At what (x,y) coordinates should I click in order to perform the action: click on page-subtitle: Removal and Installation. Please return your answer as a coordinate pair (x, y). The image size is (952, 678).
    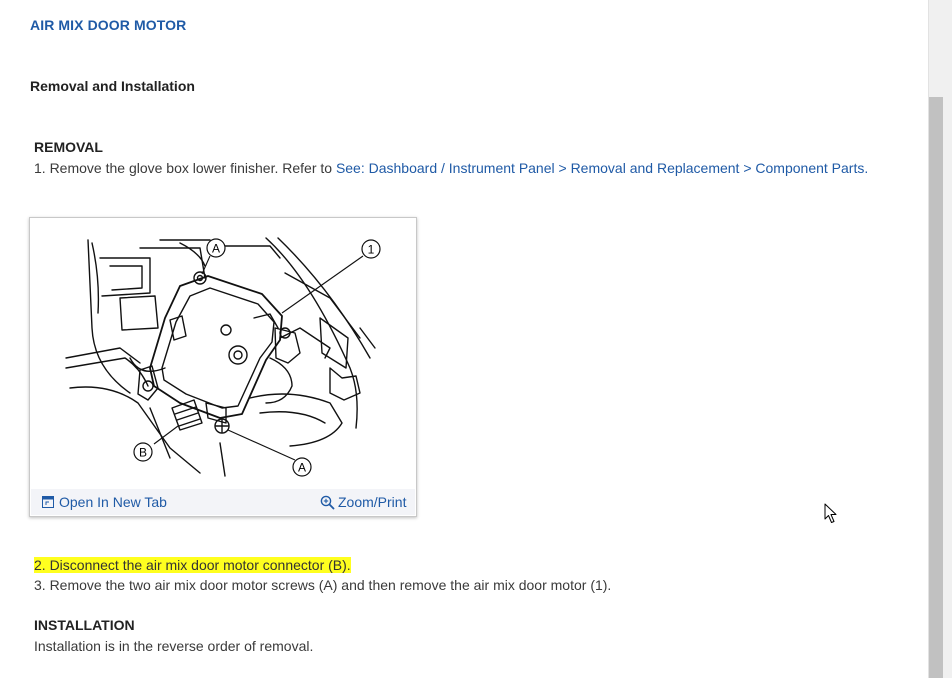
    Looking at the image, I should click on (112, 86).